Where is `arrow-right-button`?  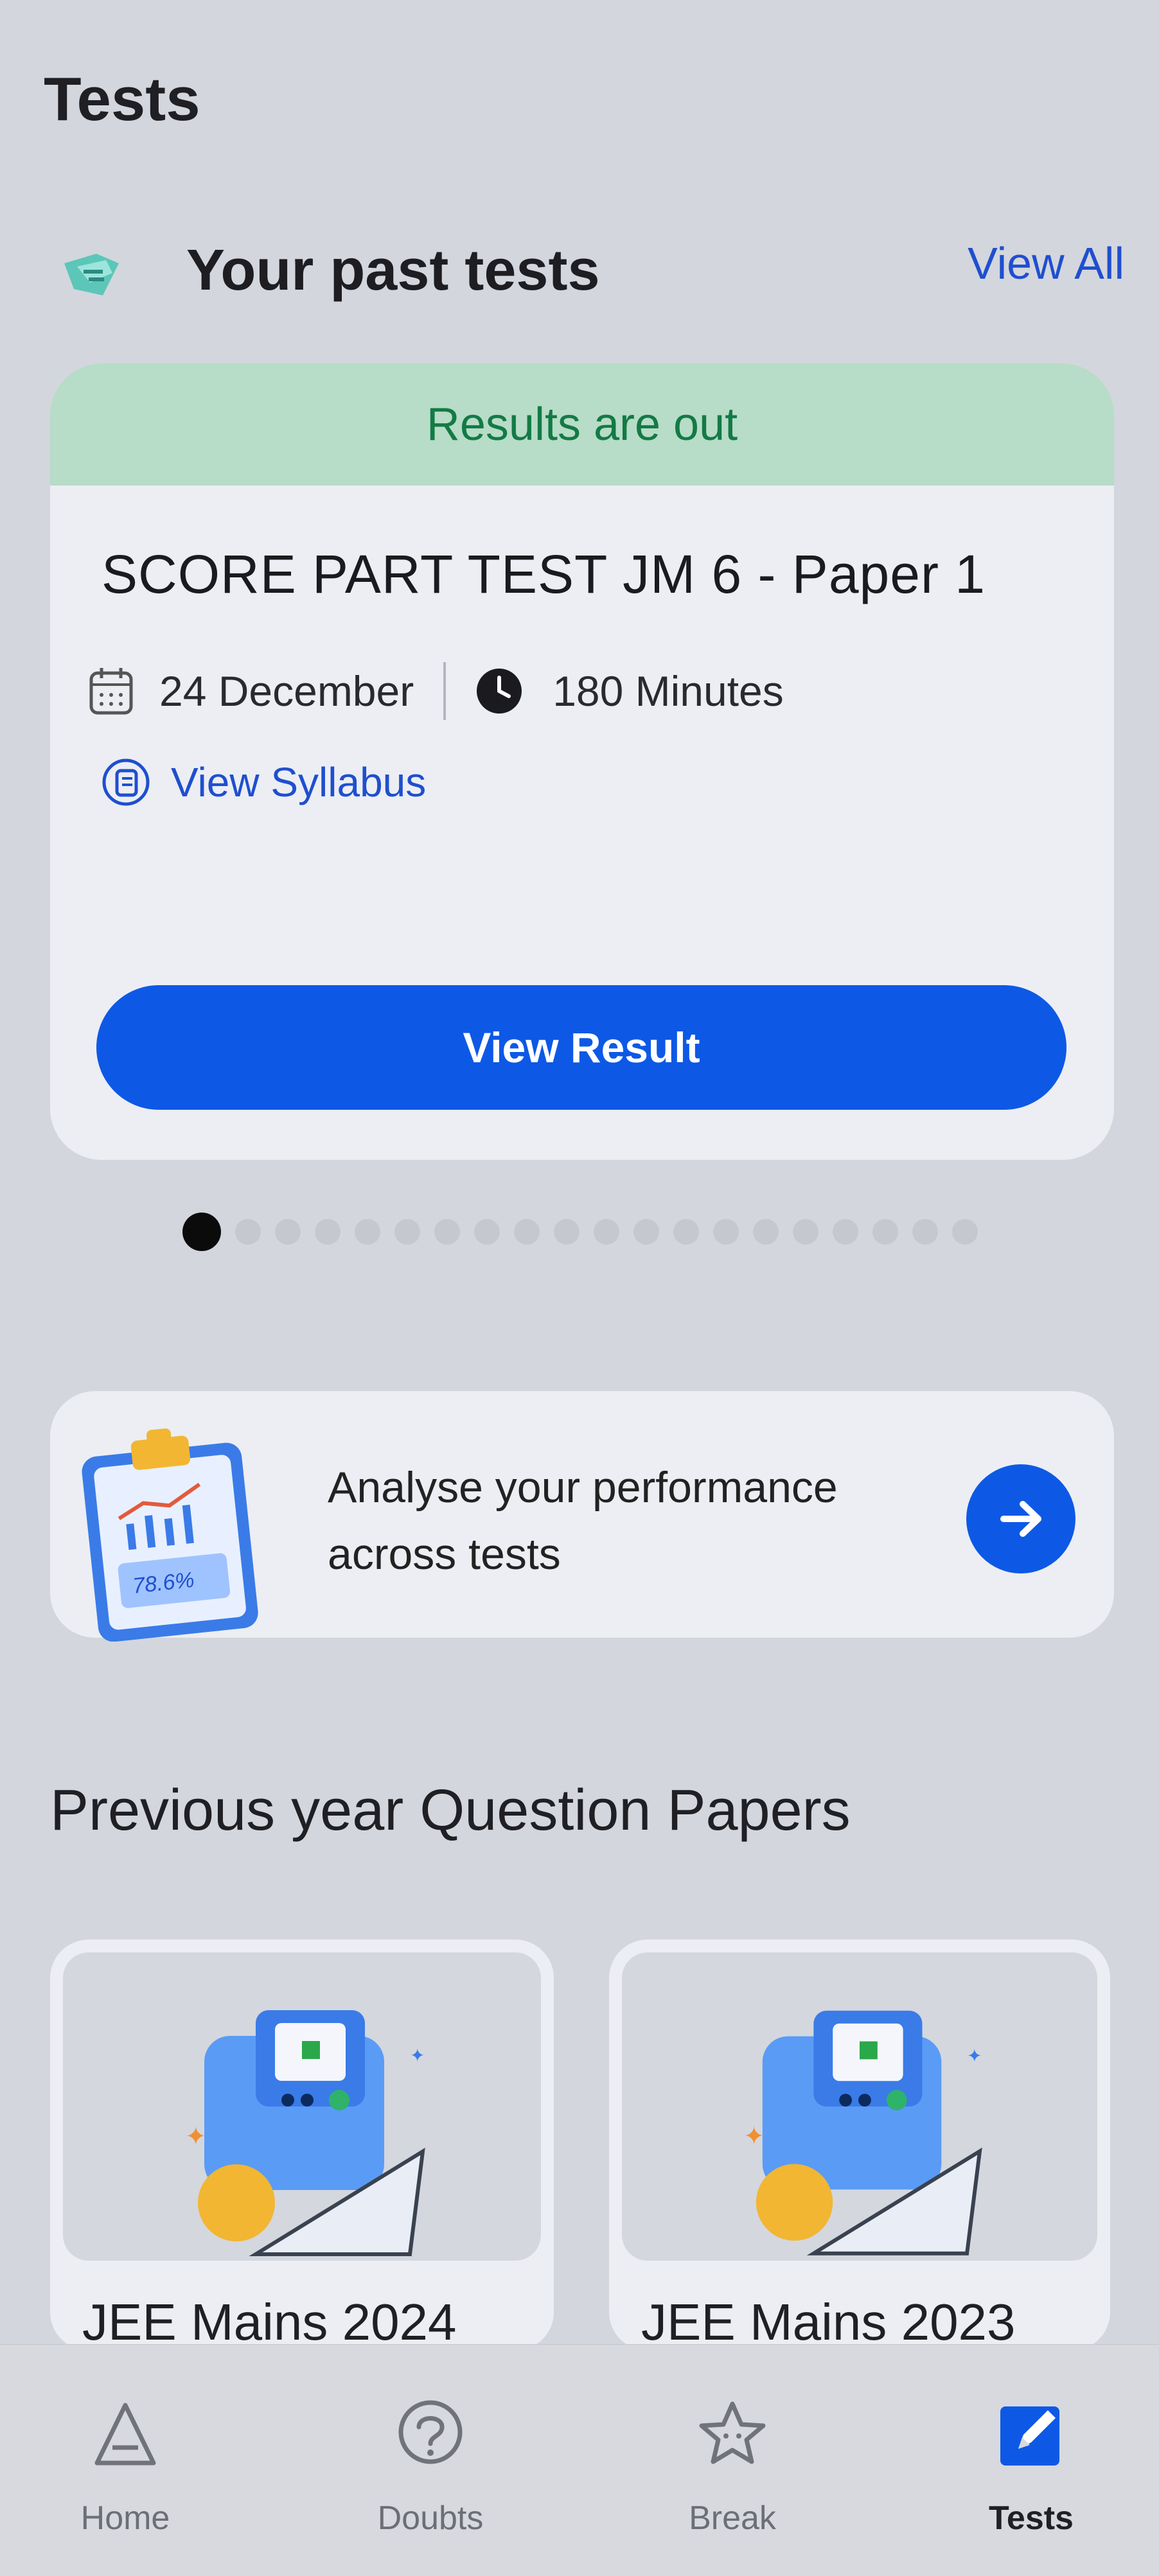
arrow-right-button is located at coordinates (1021, 1519).